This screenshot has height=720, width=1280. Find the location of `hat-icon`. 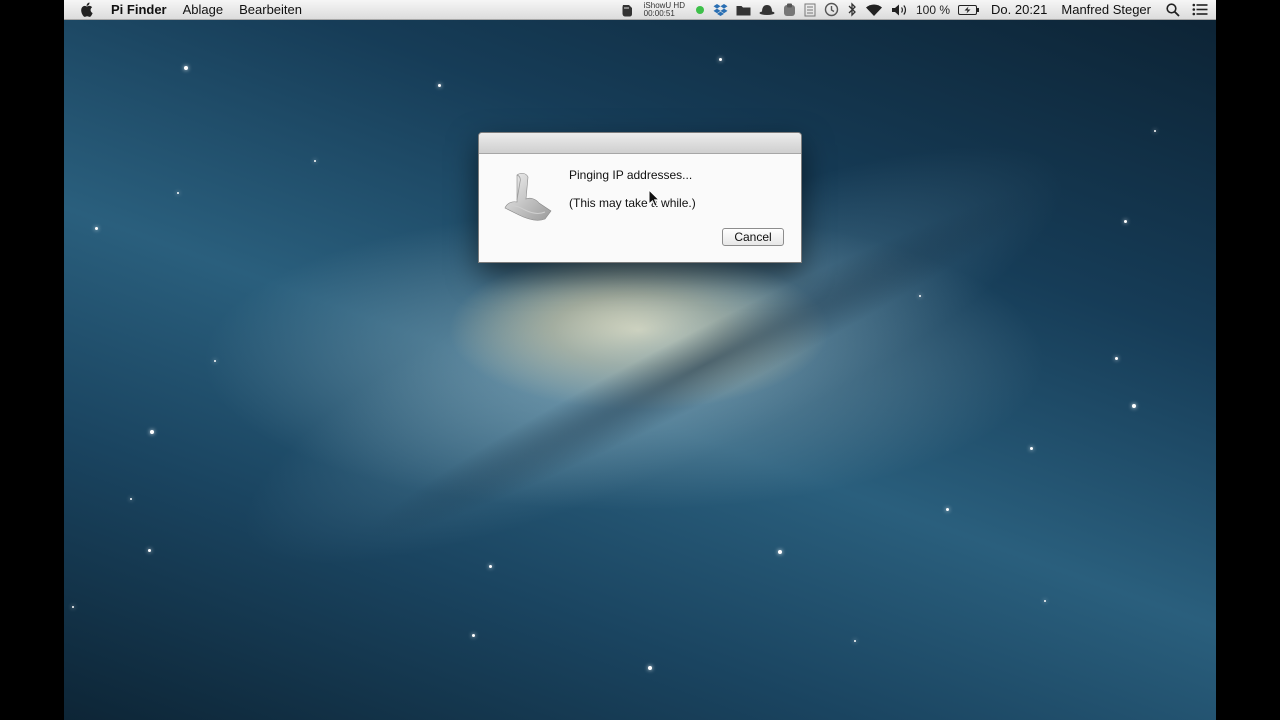

hat-icon is located at coordinates (767, 10).